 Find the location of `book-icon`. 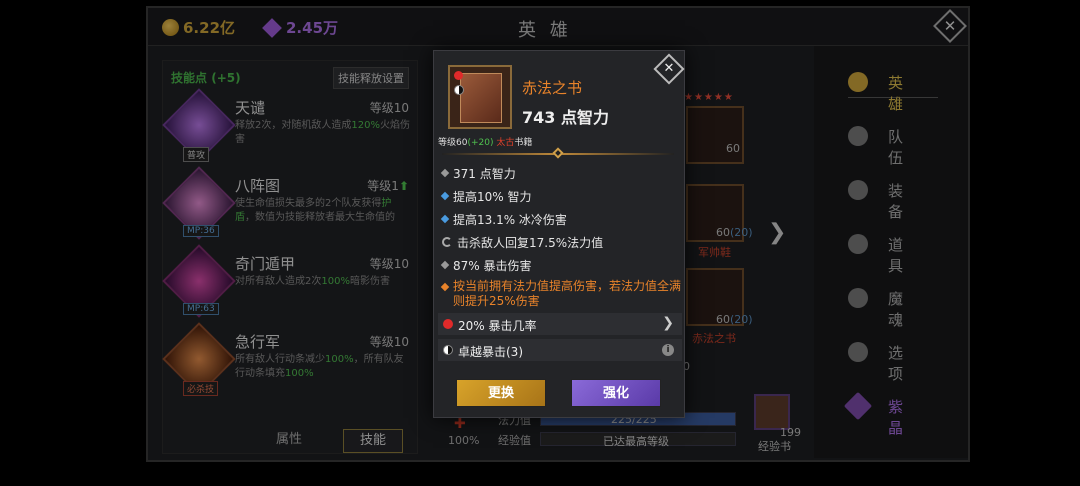

book-icon is located at coordinates (481, 98).